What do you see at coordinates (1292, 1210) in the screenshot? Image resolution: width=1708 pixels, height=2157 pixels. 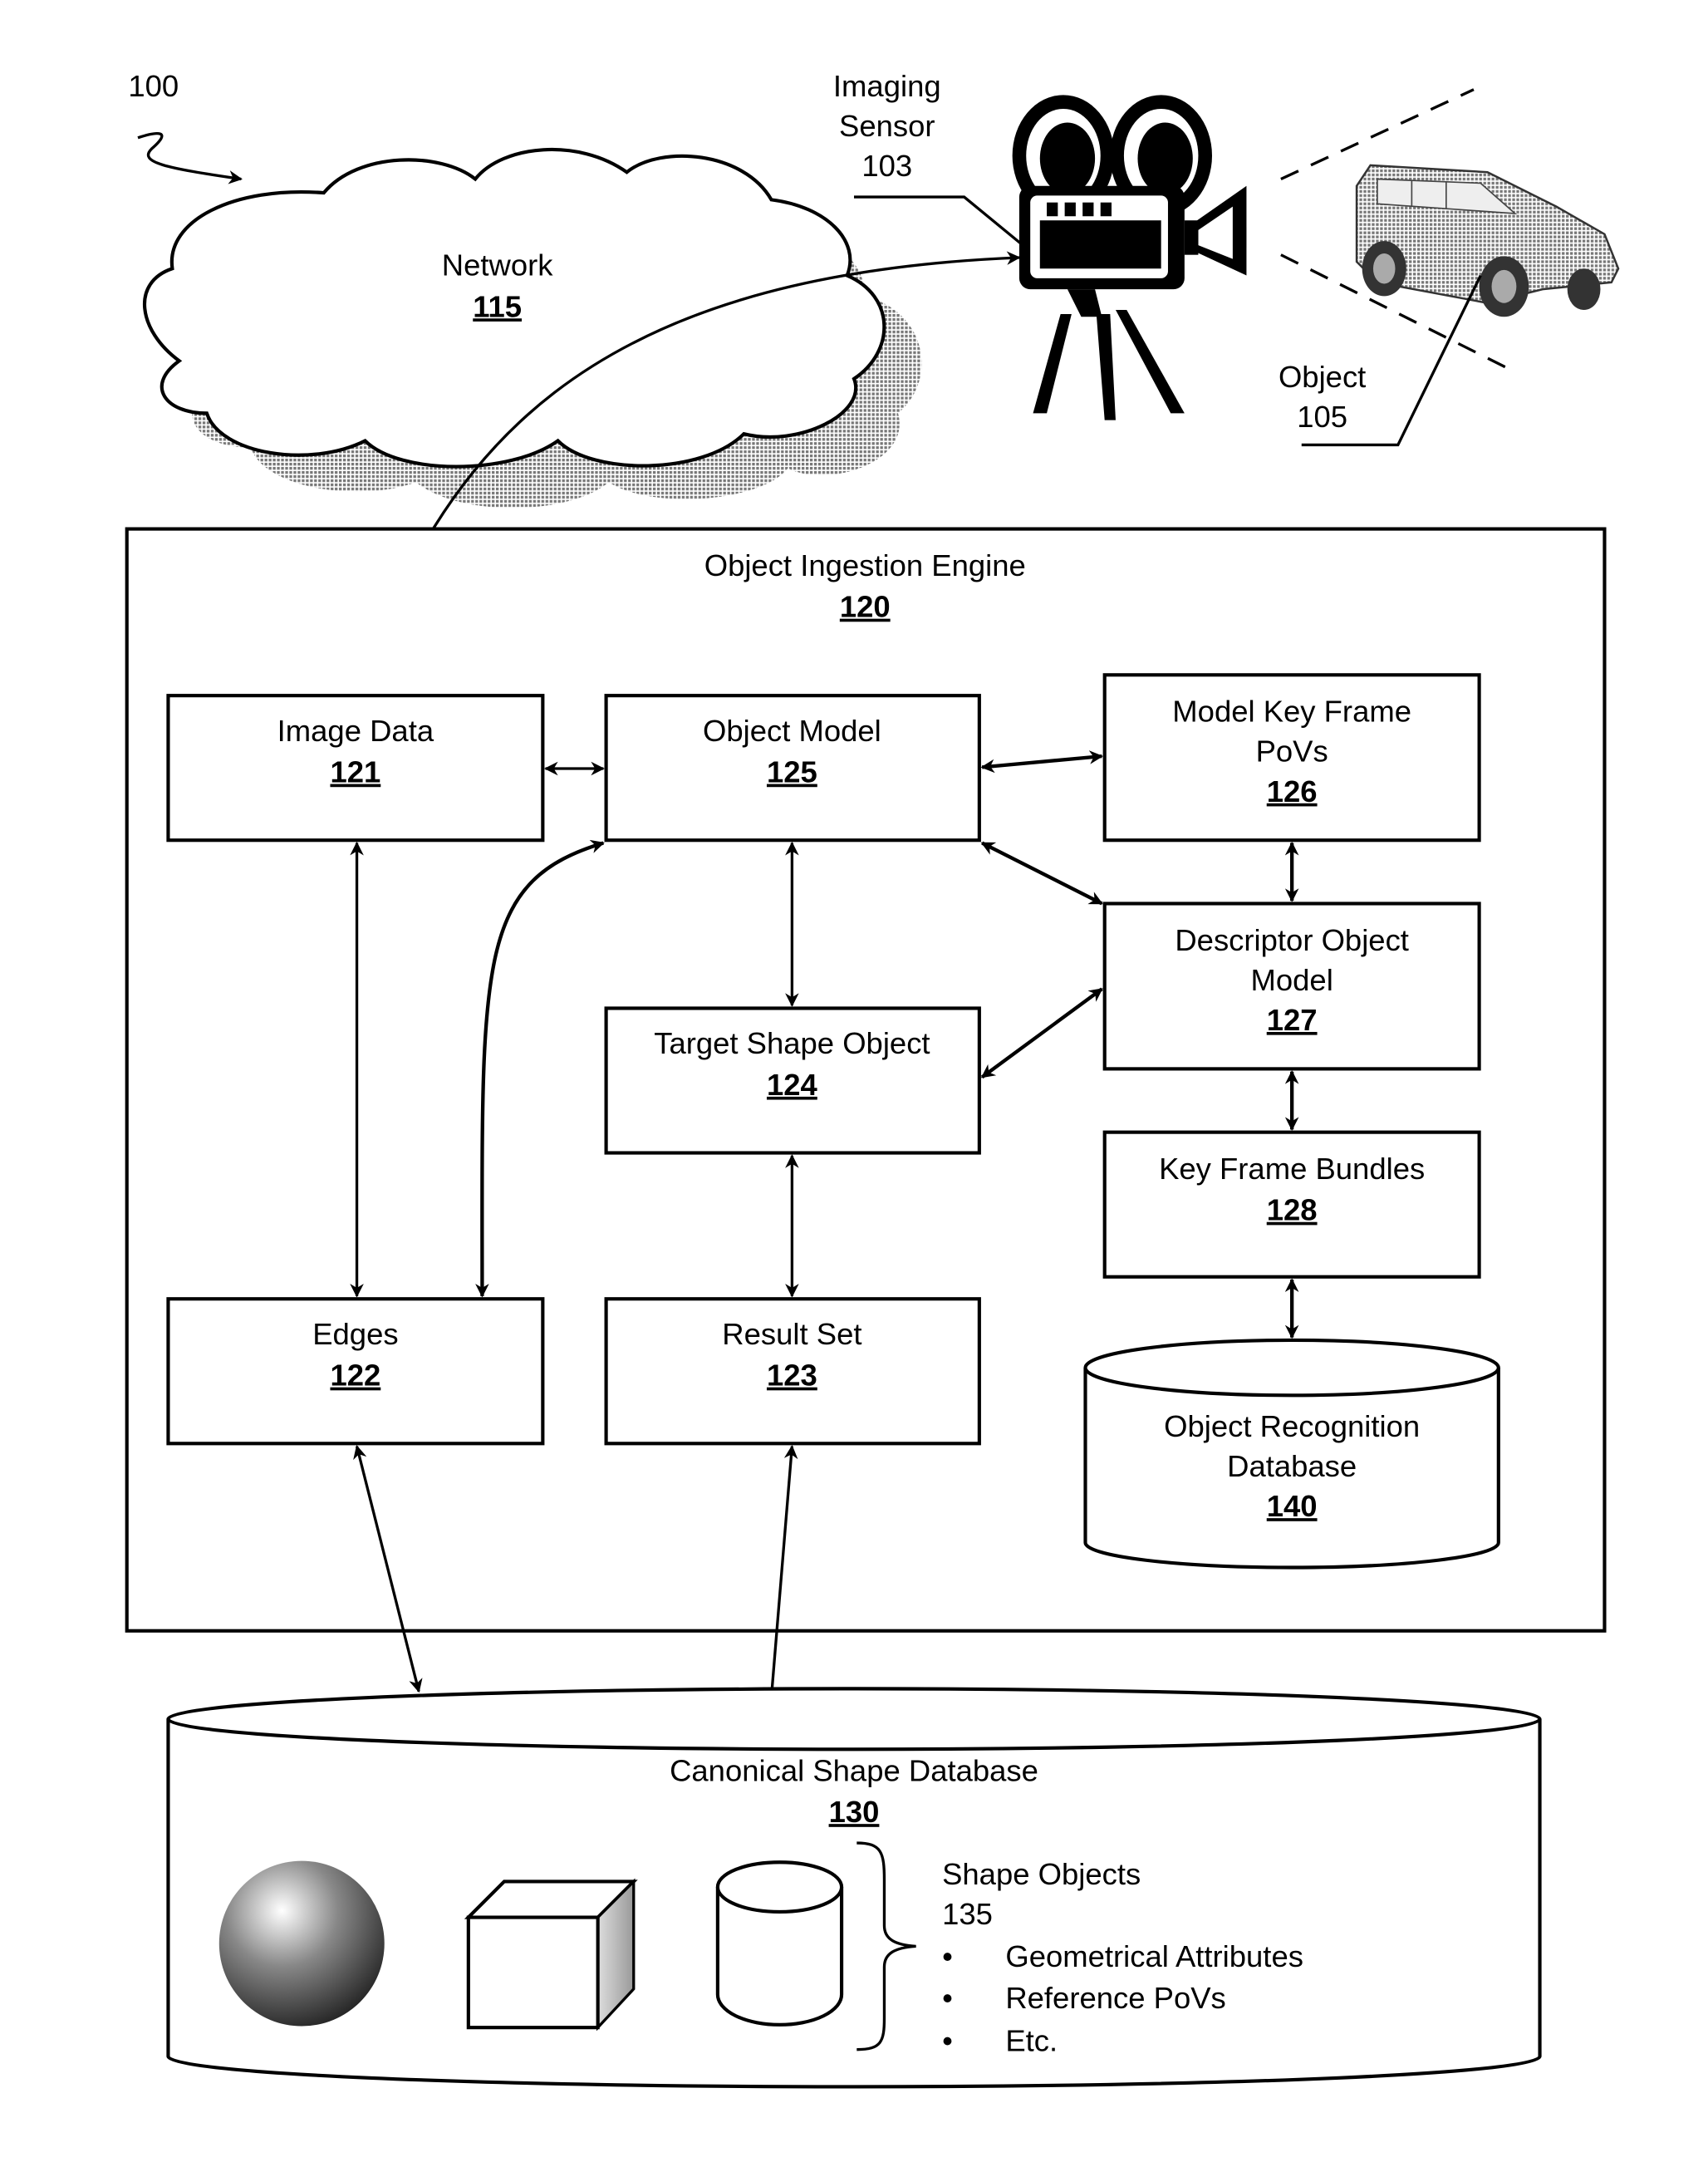 I see `bundles-number: 128` at bounding box center [1292, 1210].